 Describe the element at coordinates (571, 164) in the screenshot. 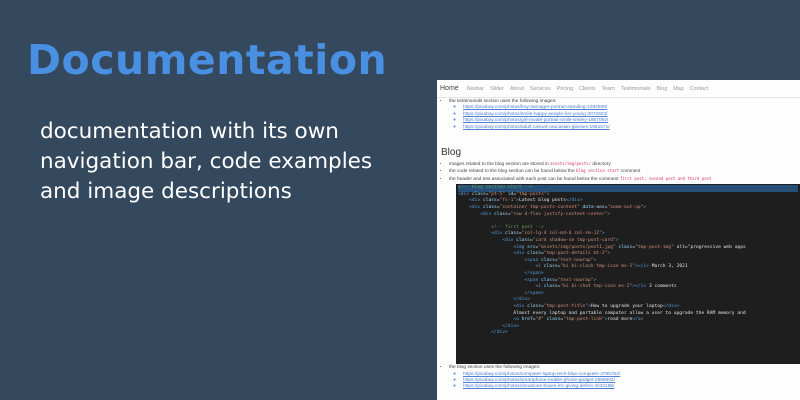

I see `inline-code: assets/img/posts/` at that location.